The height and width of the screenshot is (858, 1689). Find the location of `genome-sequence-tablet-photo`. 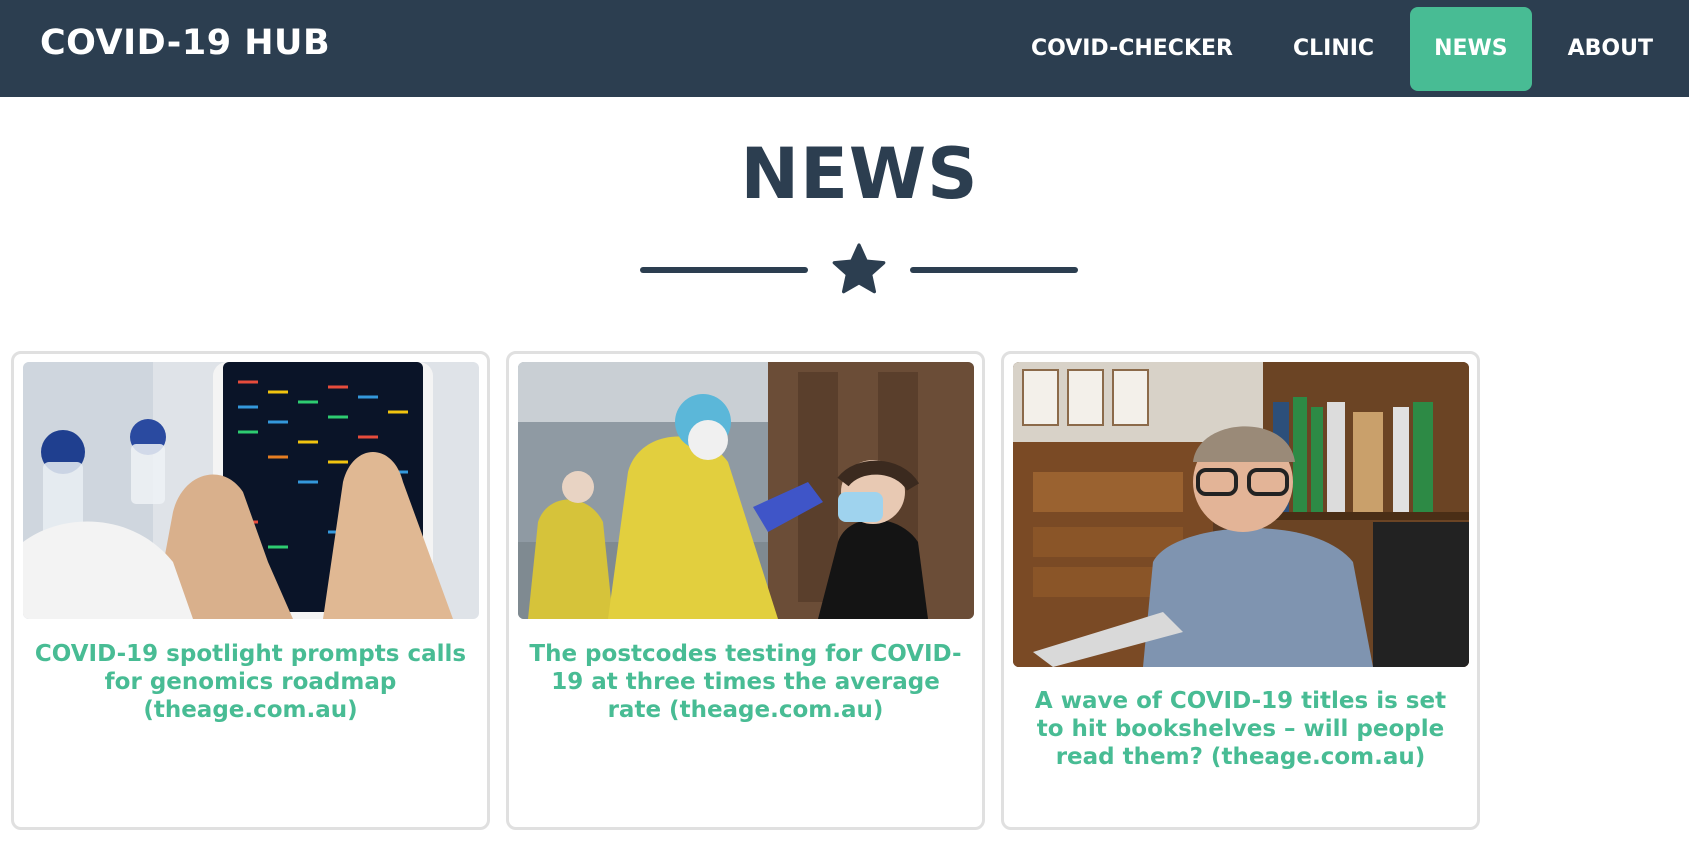

genome-sequence-tablet-photo is located at coordinates (251, 490).